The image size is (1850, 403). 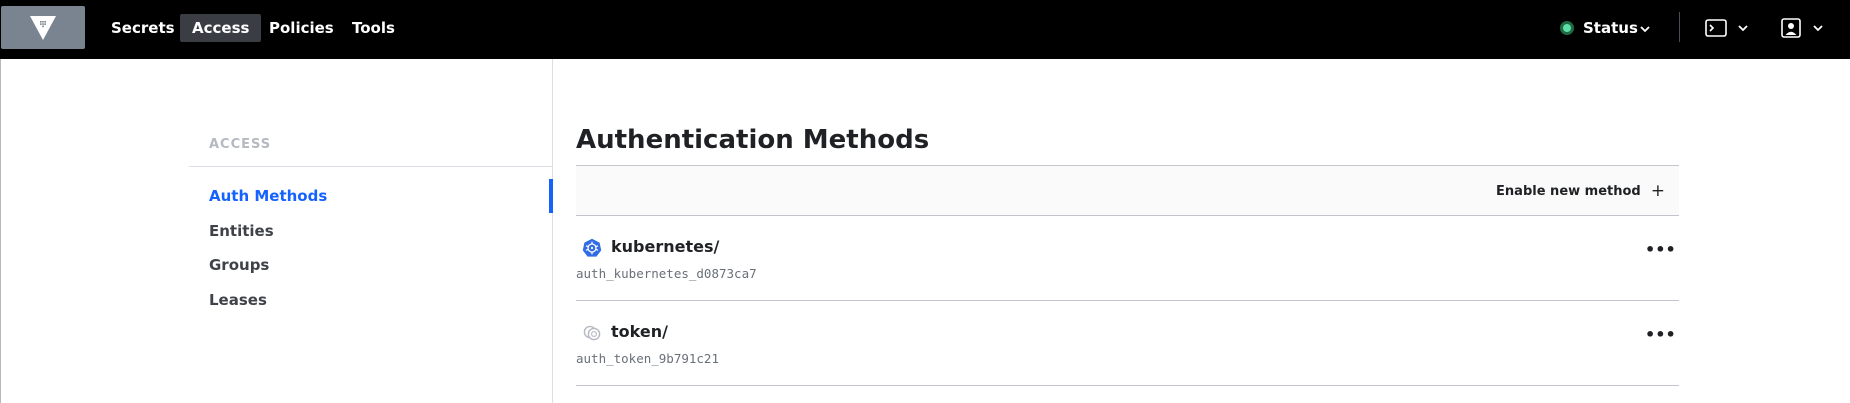 What do you see at coordinates (1657, 191) in the screenshot?
I see `plus-icon: +` at bounding box center [1657, 191].